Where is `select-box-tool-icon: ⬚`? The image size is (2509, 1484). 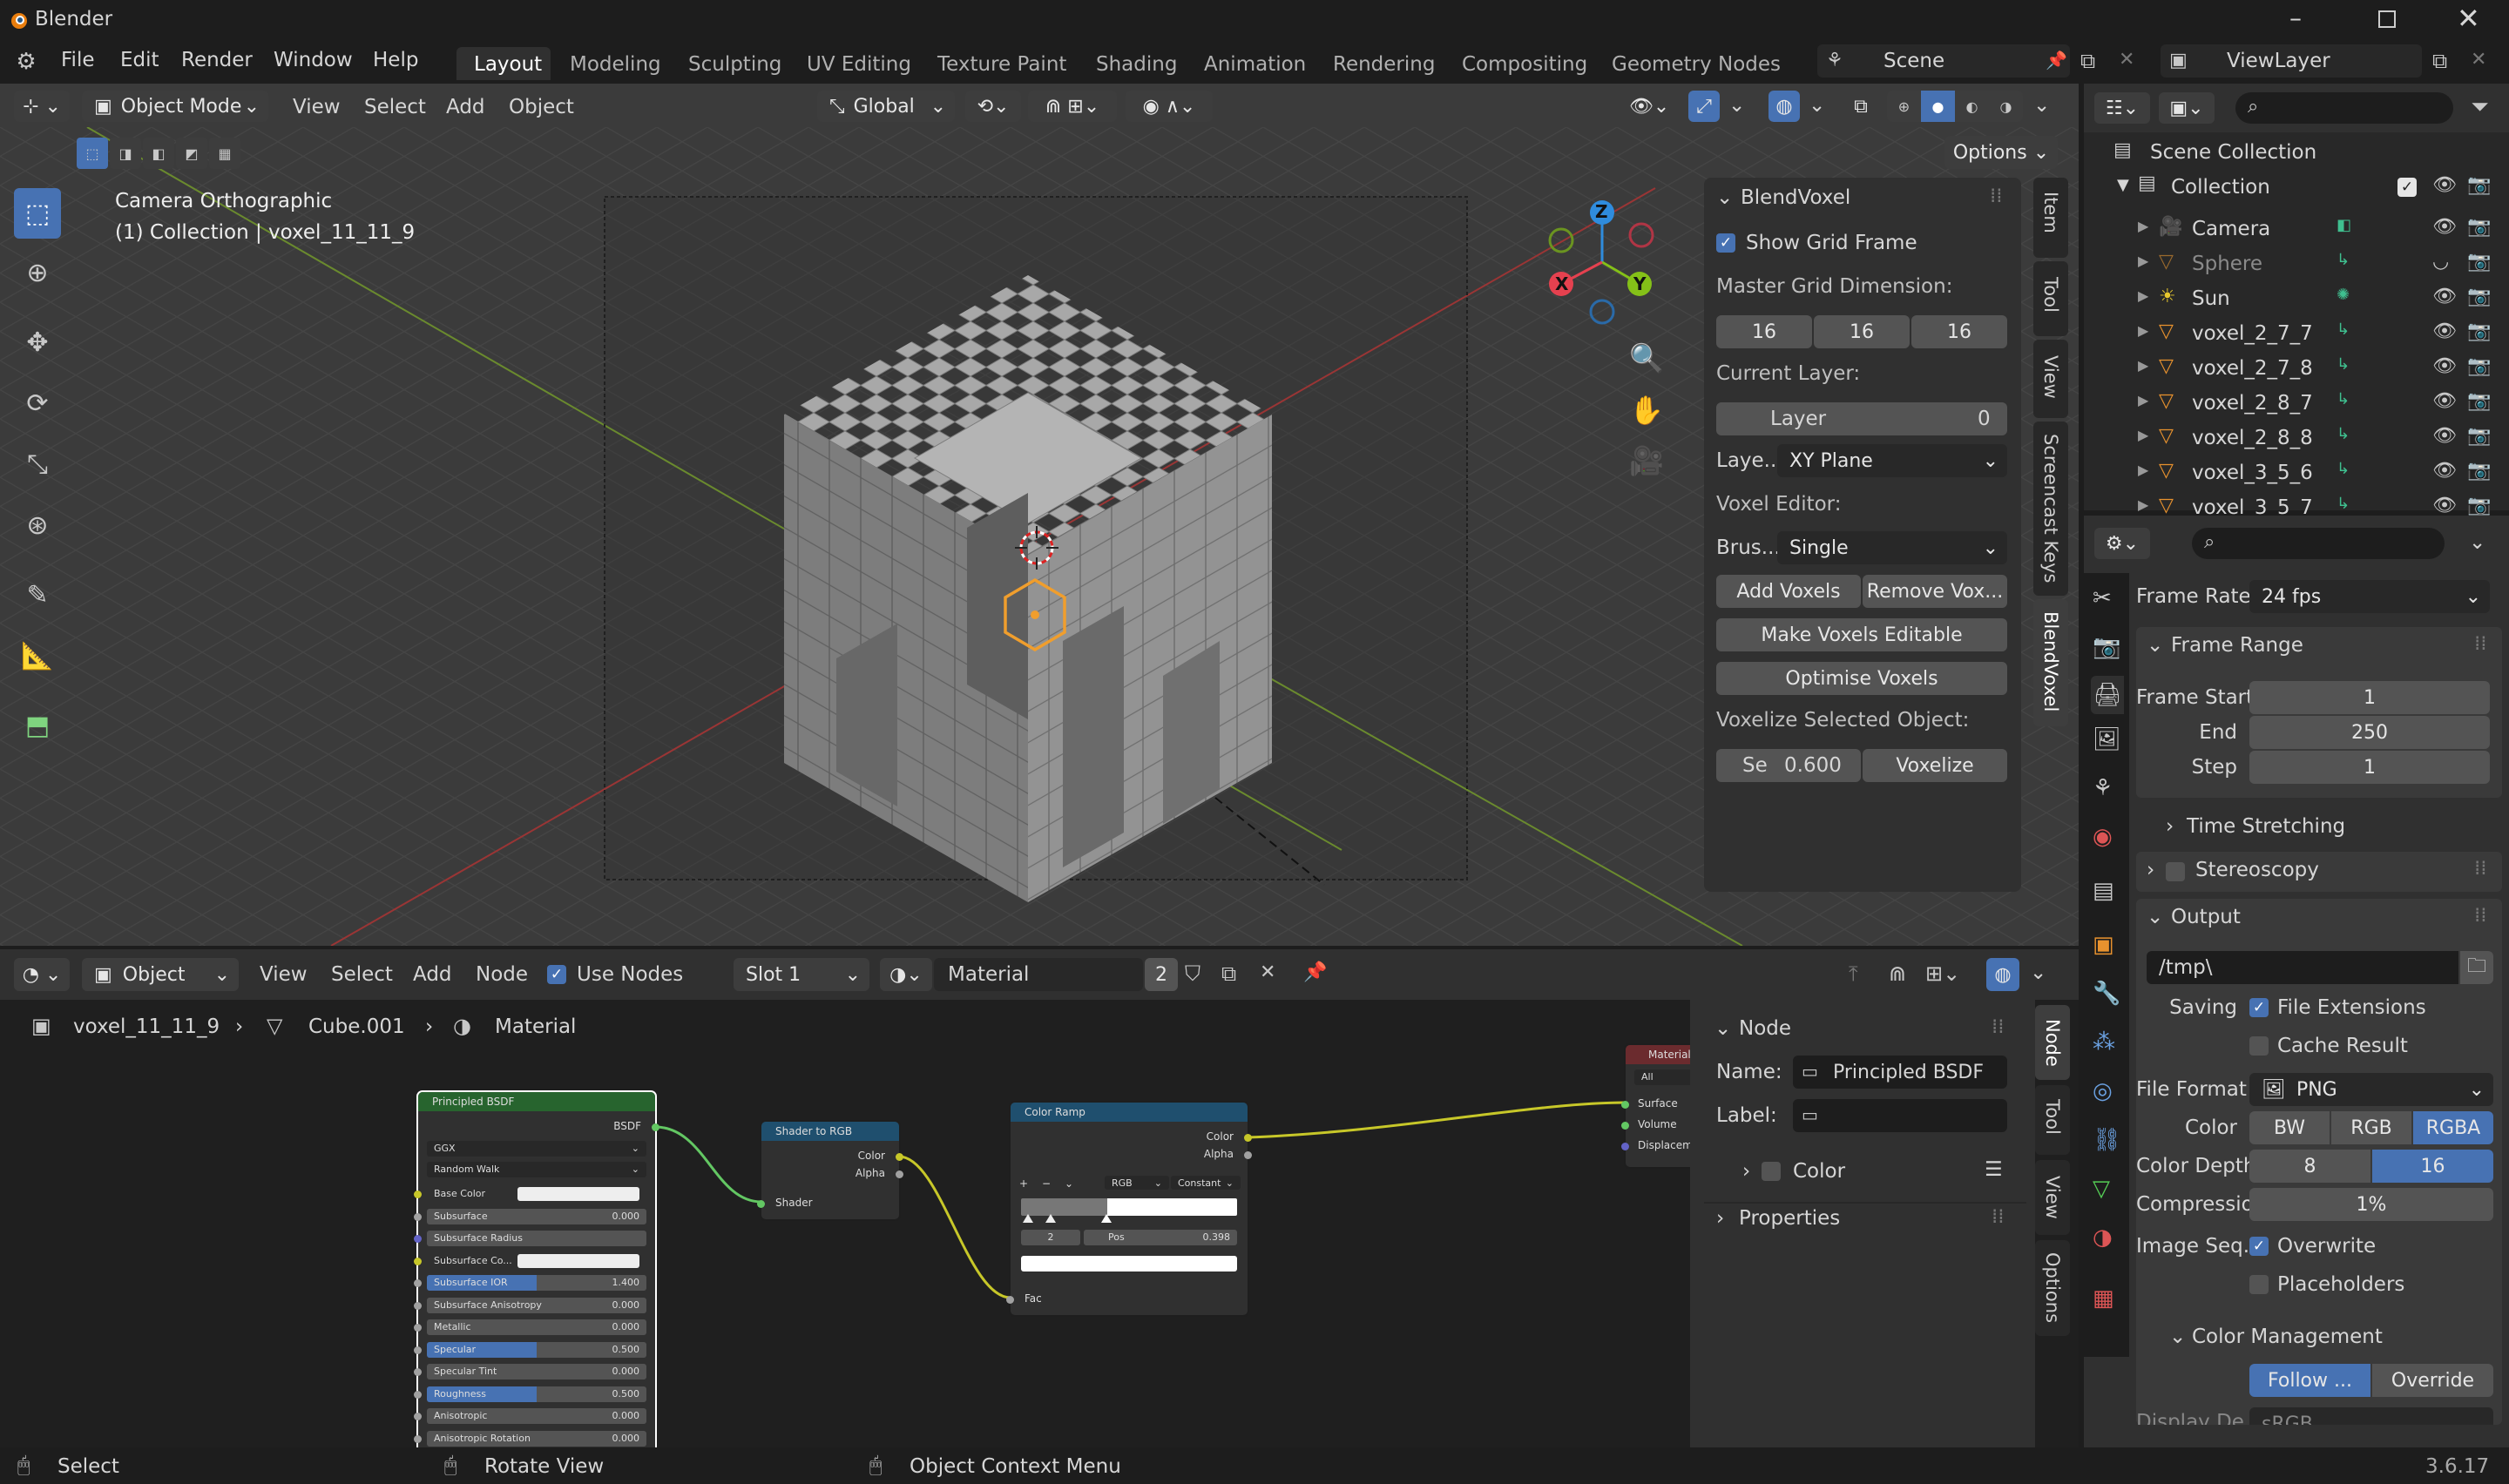 select-box-tool-icon: ⬚ is located at coordinates (37, 213).